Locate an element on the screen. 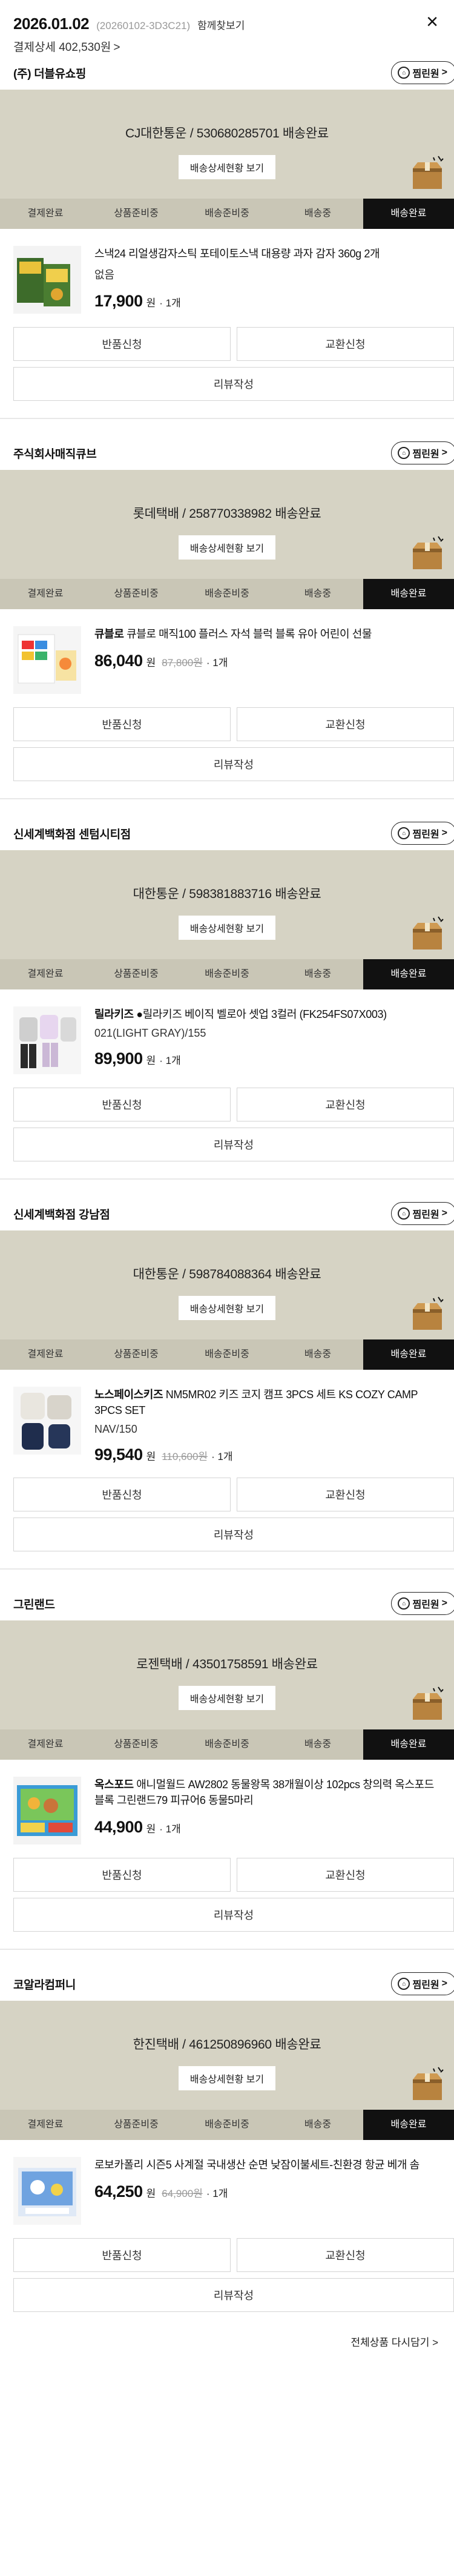 This screenshot has width=454, height=2576. product-title: ●릴라키즈 베이직 벨로아 셋업 3컬러 (FK254FS07X003) is located at coordinates (261, 1014).